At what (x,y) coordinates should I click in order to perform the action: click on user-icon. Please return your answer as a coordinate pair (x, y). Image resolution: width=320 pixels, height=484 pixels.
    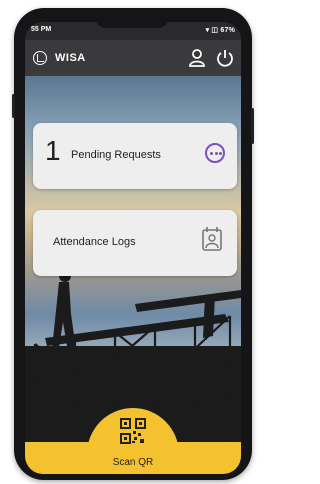
    Looking at the image, I should click on (197, 58).